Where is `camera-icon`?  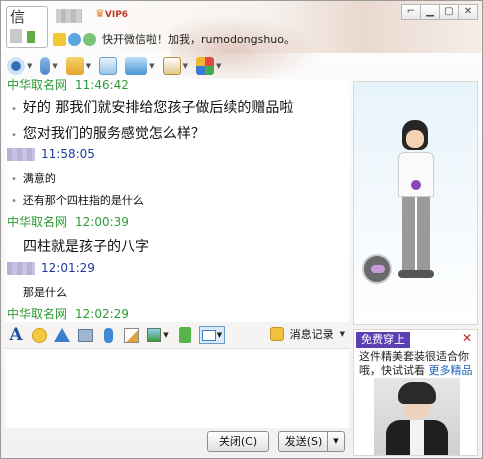 camera-icon is located at coordinates (16, 66).